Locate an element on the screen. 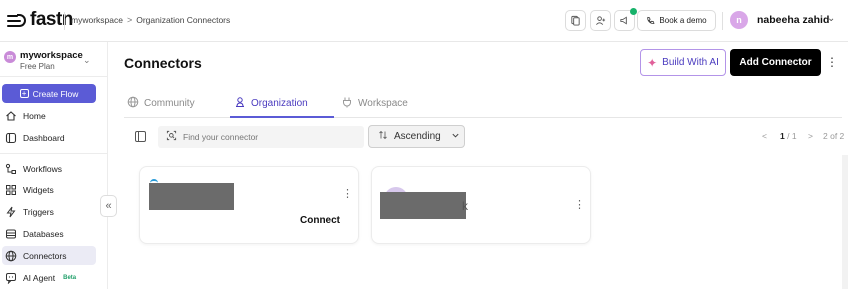 Image resolution: width=848 pixels, height=289 pixels. workspace-icon: m is located at coordinates (10, 57).